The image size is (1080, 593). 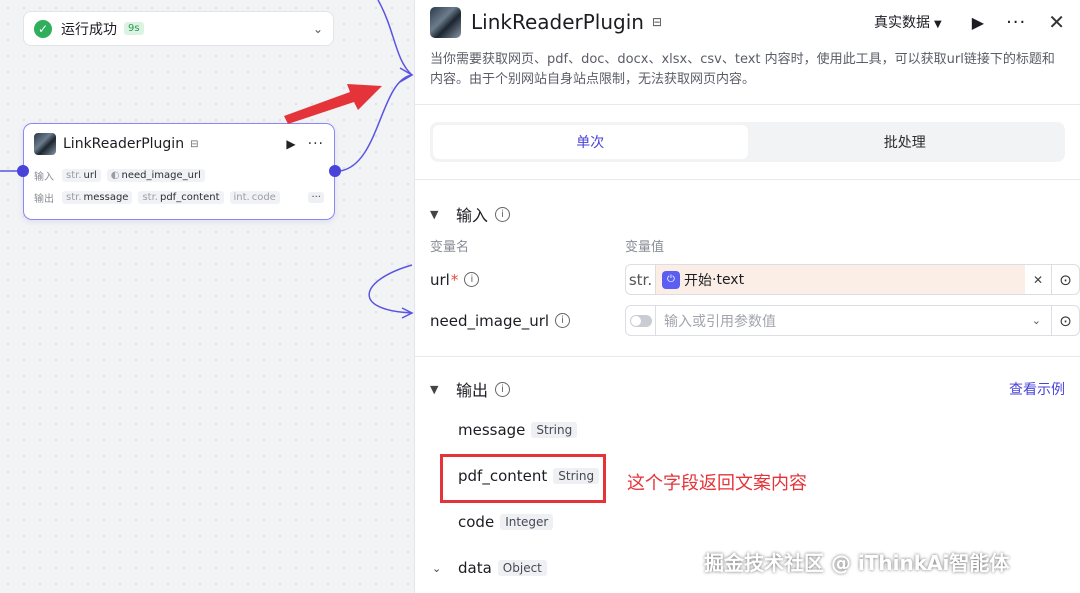 What do you see at coordinates (476, 522) in the screenshot?
I see `output-field-name: code` at bounding box center [476, 522].